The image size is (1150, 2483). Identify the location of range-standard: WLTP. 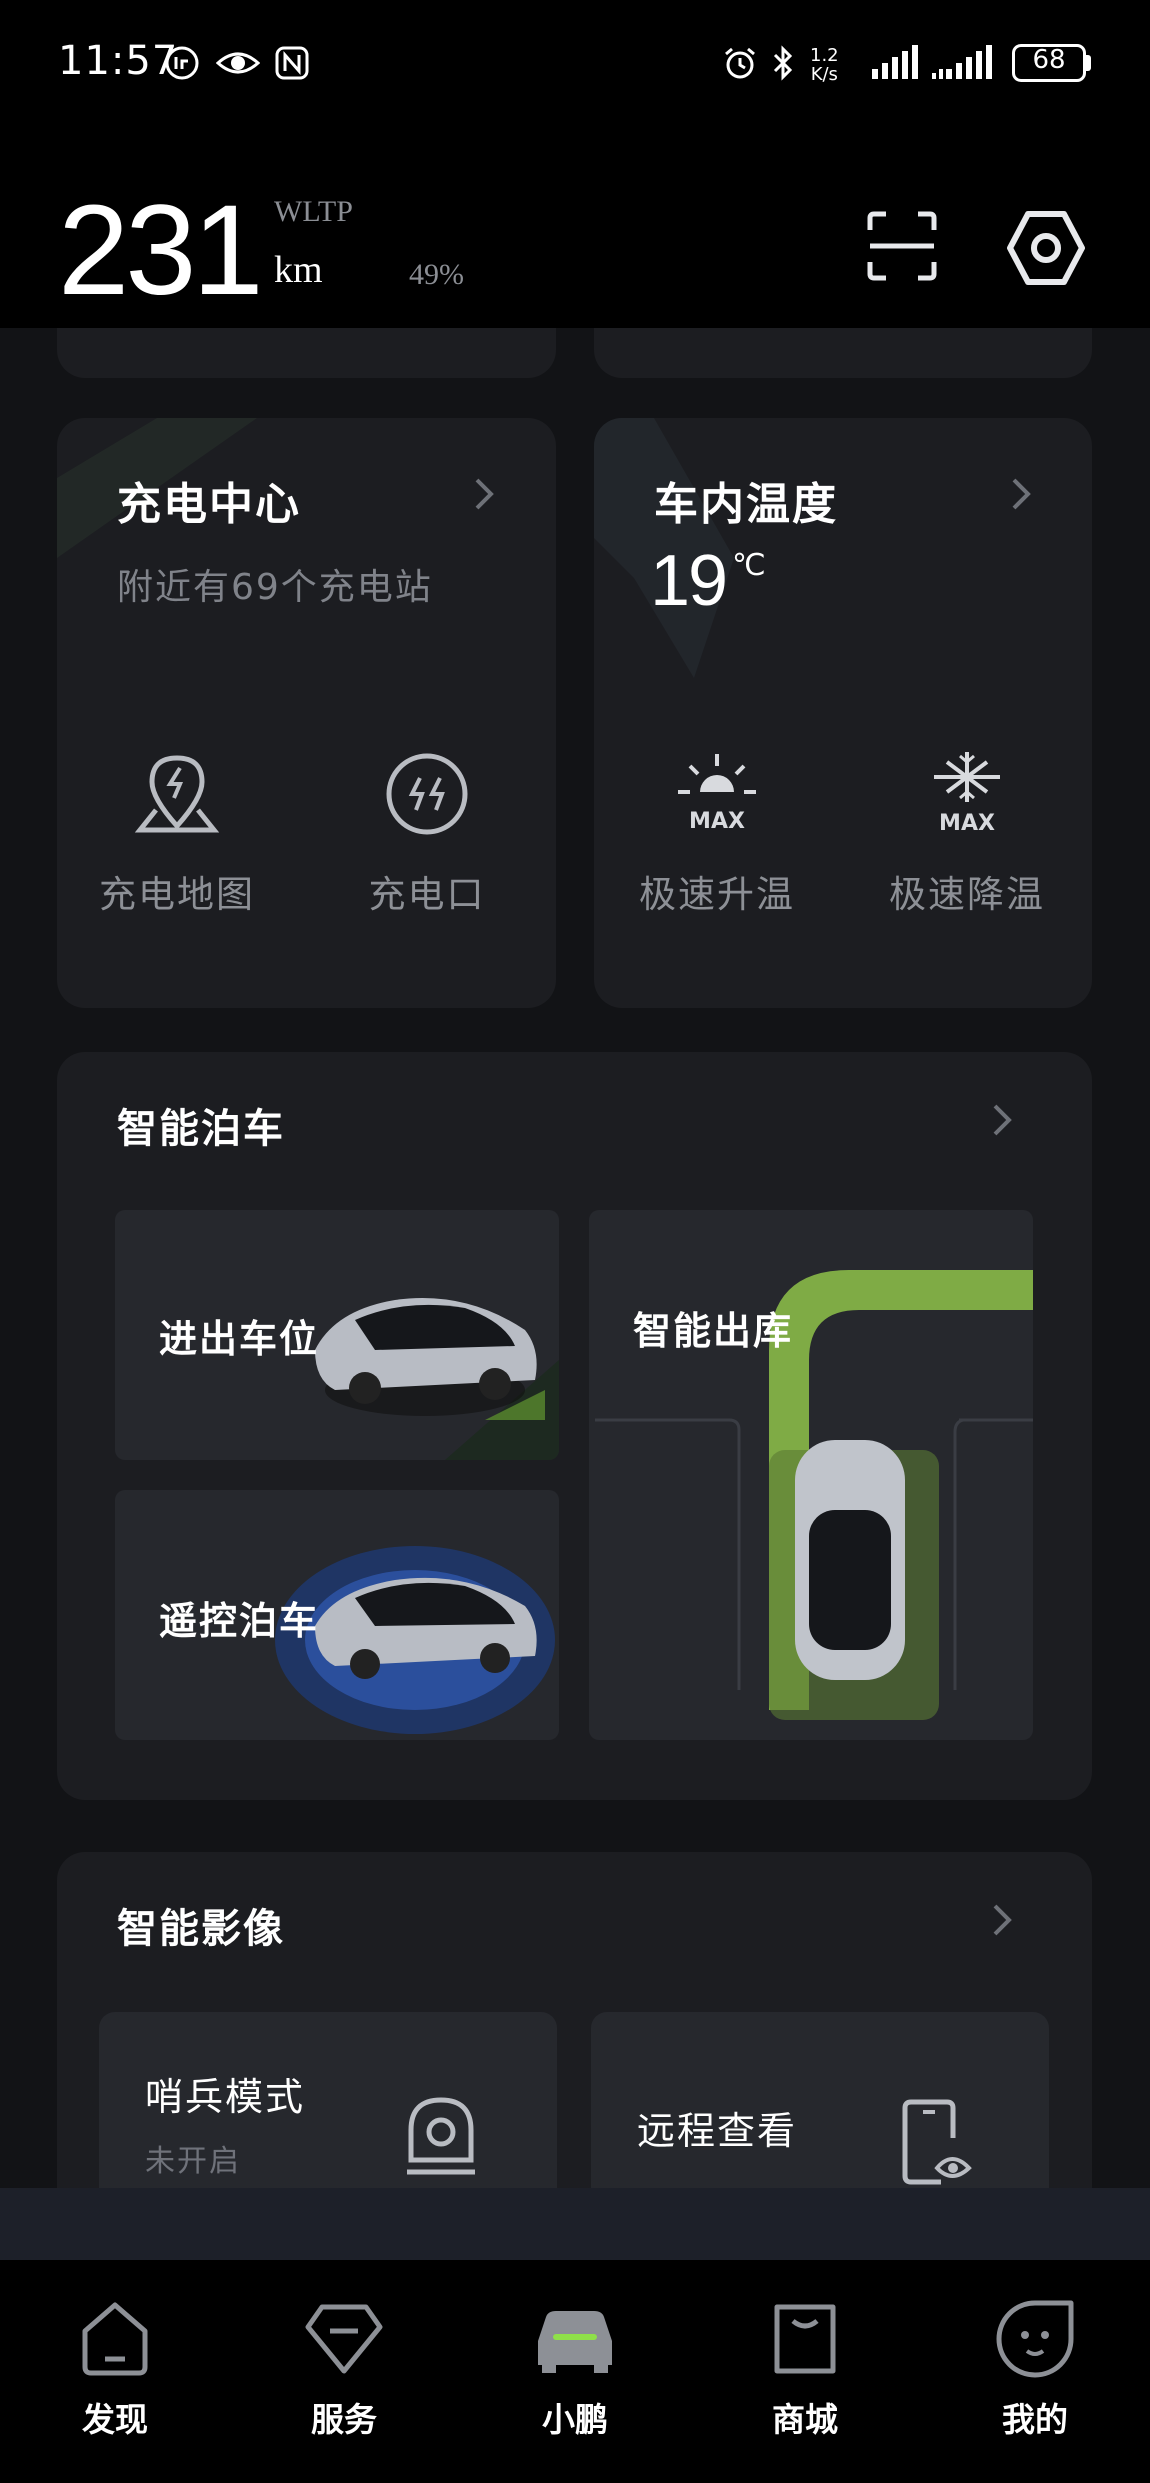
(313, 211).